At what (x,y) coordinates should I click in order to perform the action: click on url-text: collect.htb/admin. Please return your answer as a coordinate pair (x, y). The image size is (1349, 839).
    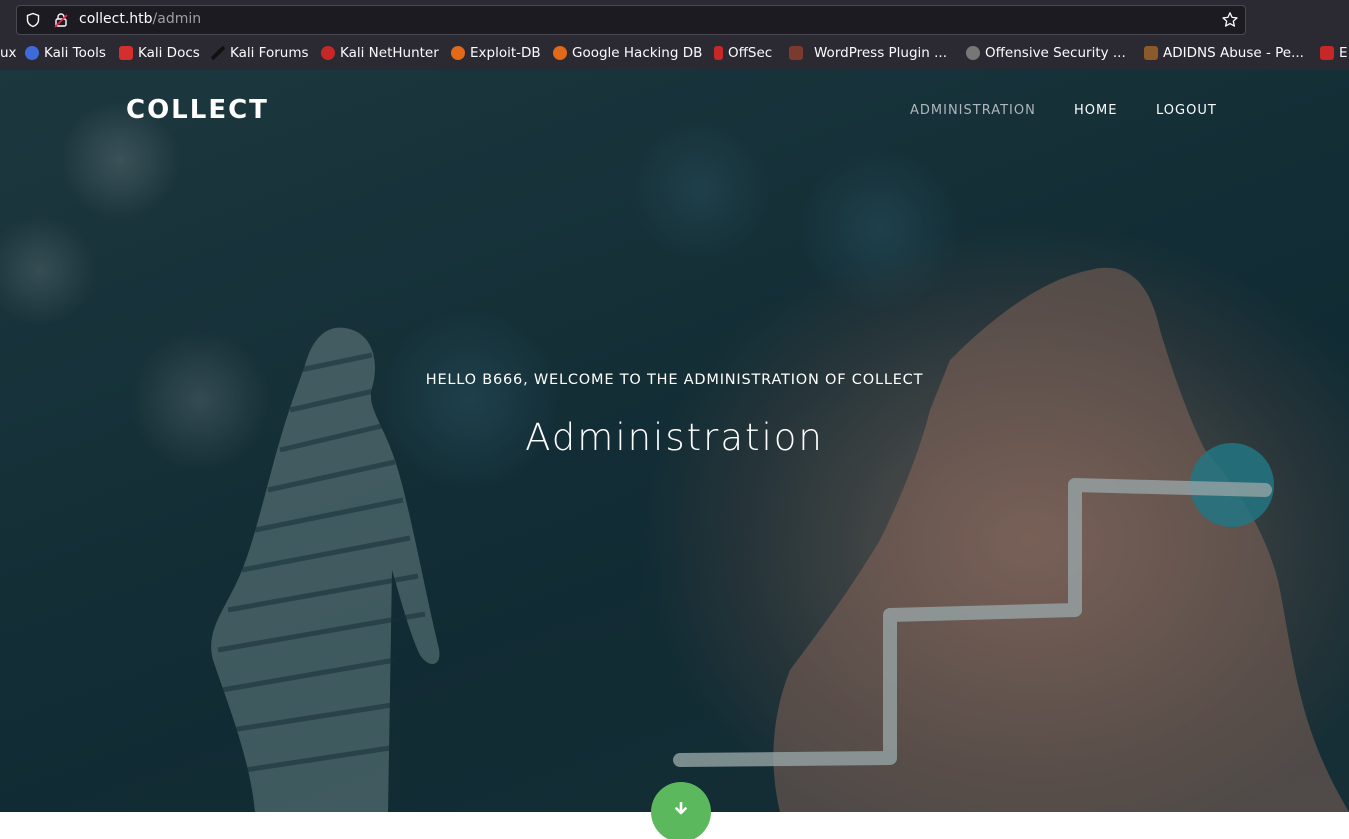
    Looking at the image, I should click on (140, 19).